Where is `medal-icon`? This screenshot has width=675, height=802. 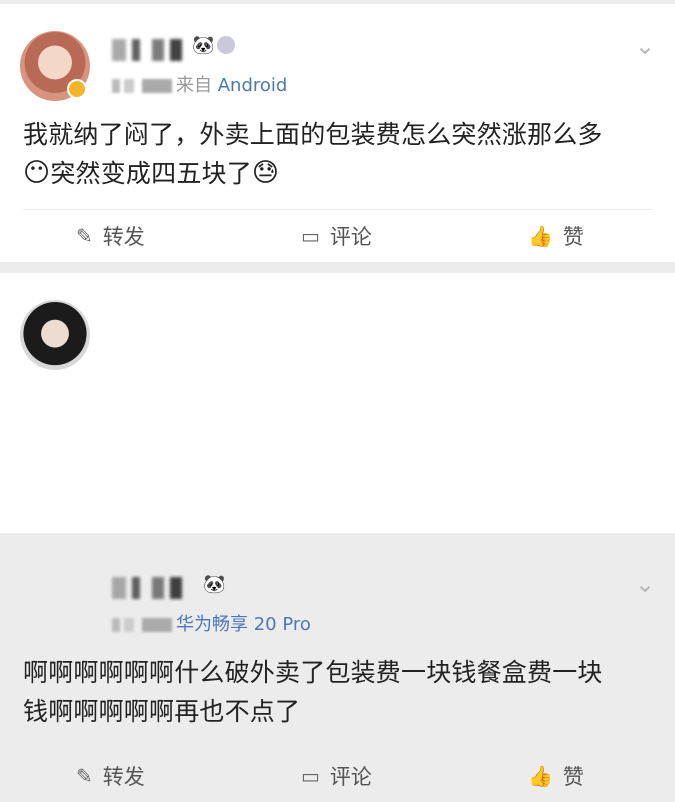
medal-icon is located at coordinates (226, 45).